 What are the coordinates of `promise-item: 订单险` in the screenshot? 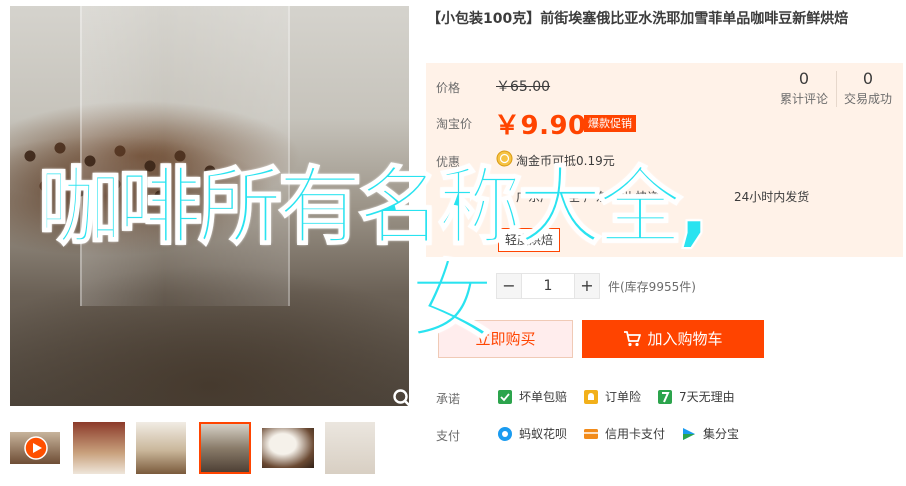 It's located at (612, 396).